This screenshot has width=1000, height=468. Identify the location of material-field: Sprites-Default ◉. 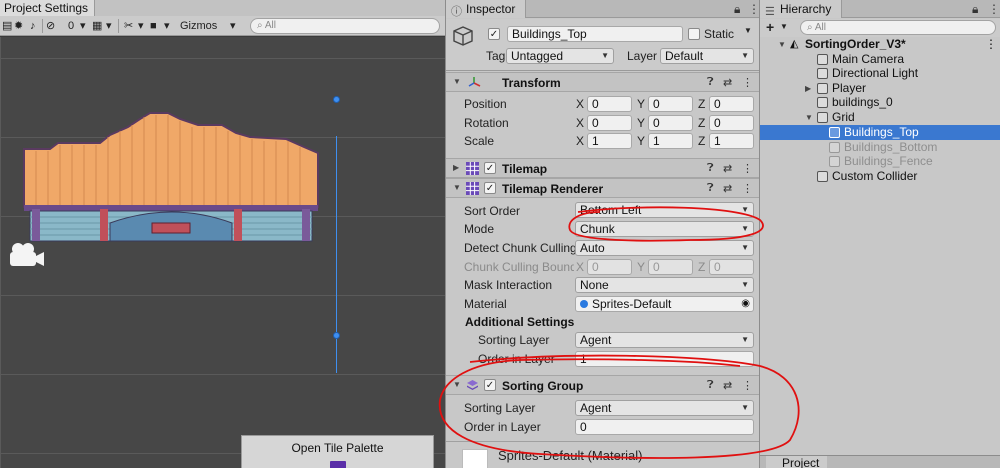
(664, 304).